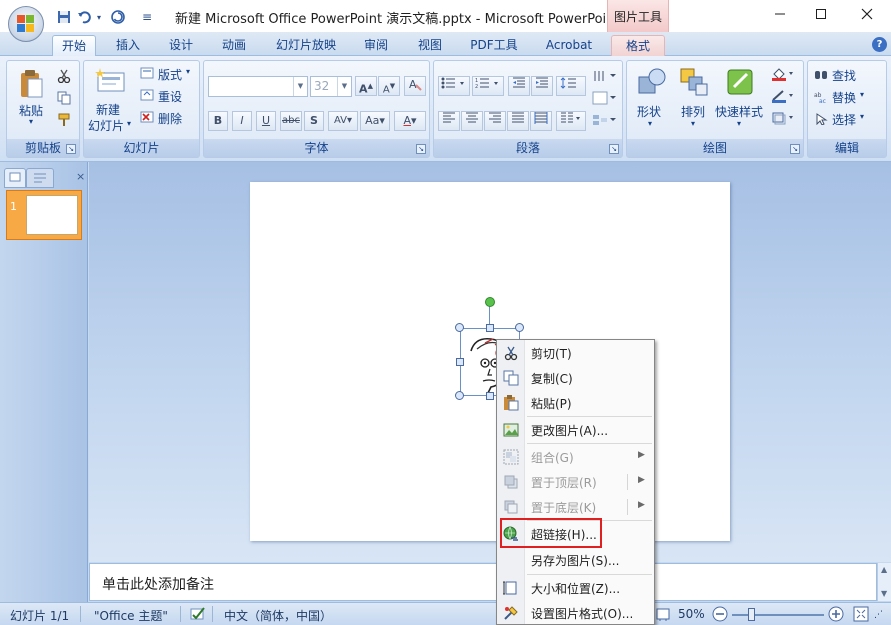 Image resolution: width=891 pixels, height=625 pixels. I want to click on tab-format: 格式, so click(638, 45).